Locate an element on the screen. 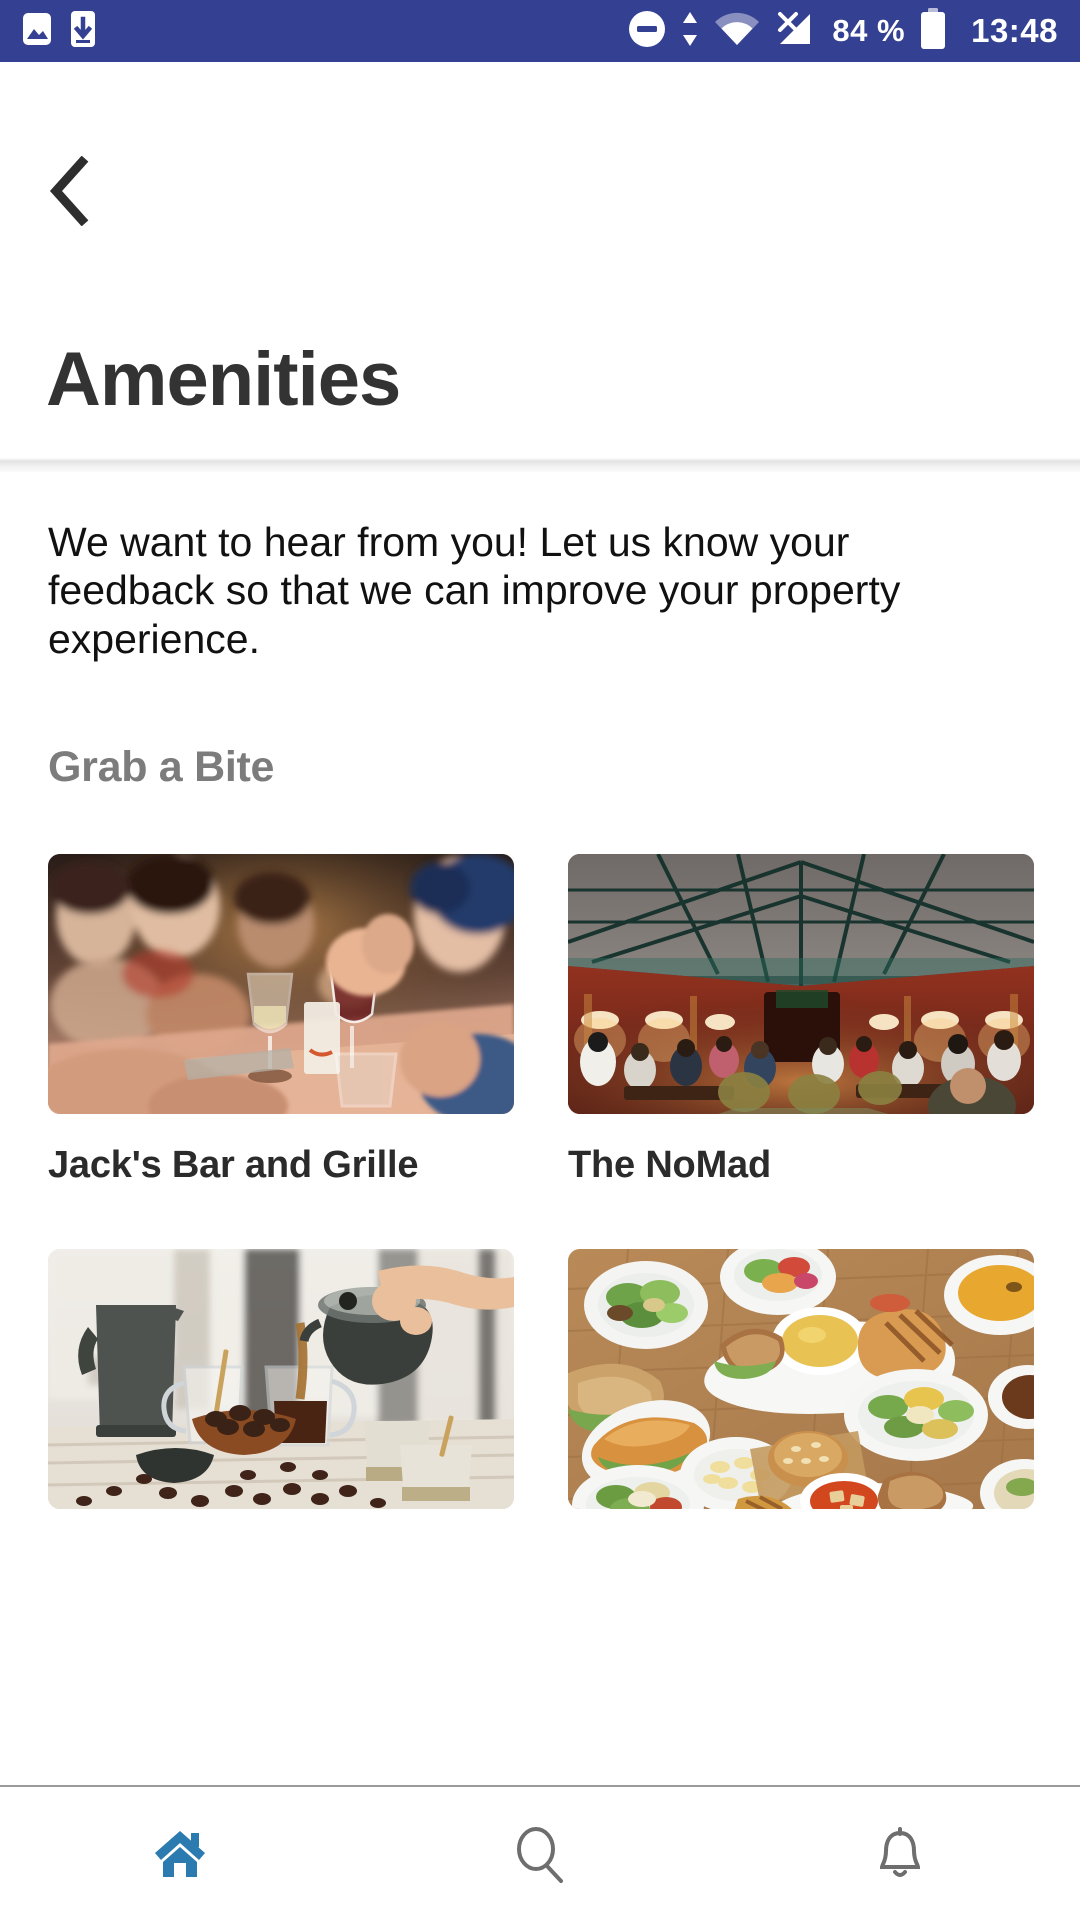 This screenshot has width=1080, height=1920. card-label: The NoMad is located at coordinates (669, 1165).